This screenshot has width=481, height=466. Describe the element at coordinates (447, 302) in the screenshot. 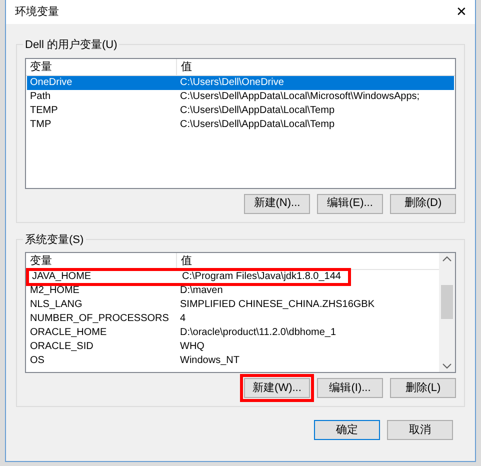

I see `scroll-thumb` at that location.